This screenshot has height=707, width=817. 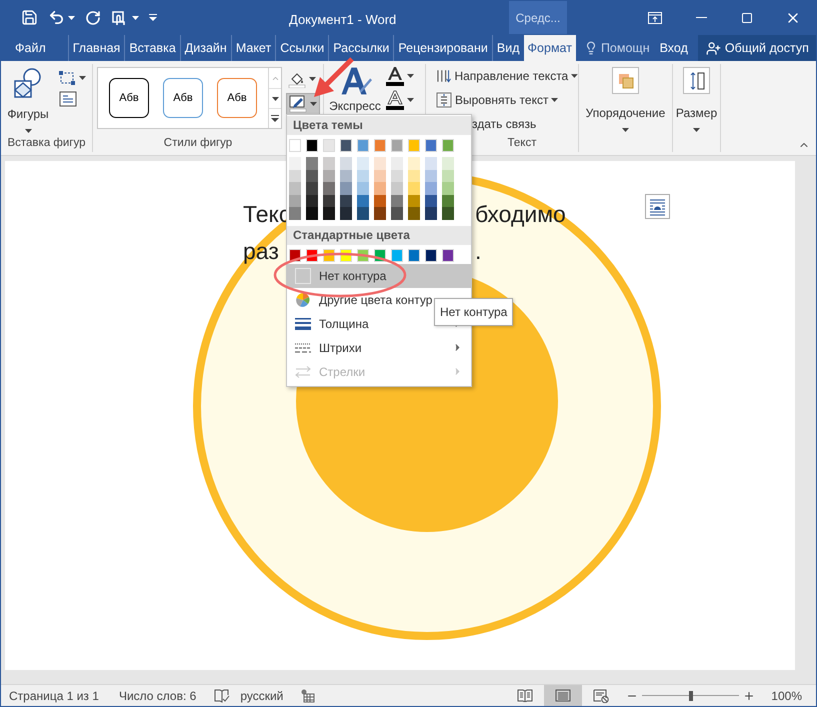 What do you see at coordinates (46, 143) in the screenshot?
I see `group-label: Вставка фигур` at bounding box center [46, 143].